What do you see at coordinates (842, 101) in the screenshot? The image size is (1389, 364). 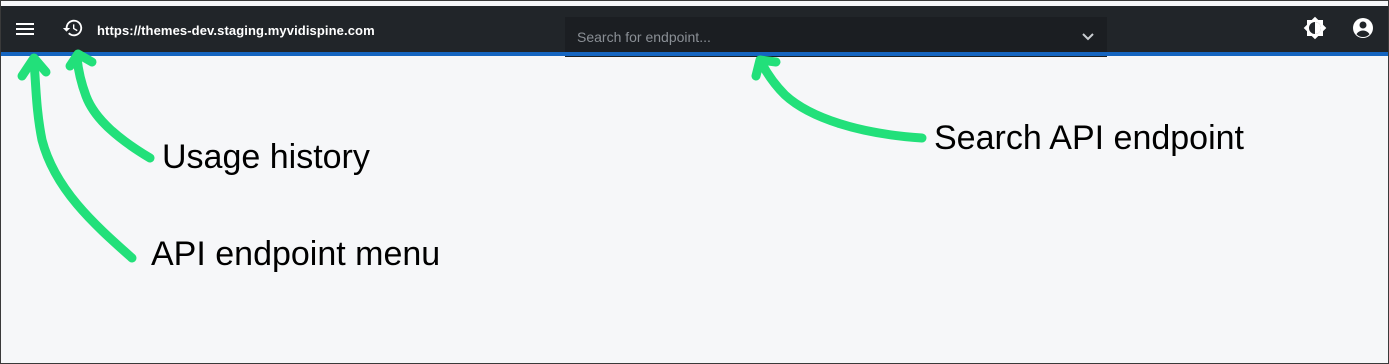 I see `search-arrow` at bounding box center [842, 101].